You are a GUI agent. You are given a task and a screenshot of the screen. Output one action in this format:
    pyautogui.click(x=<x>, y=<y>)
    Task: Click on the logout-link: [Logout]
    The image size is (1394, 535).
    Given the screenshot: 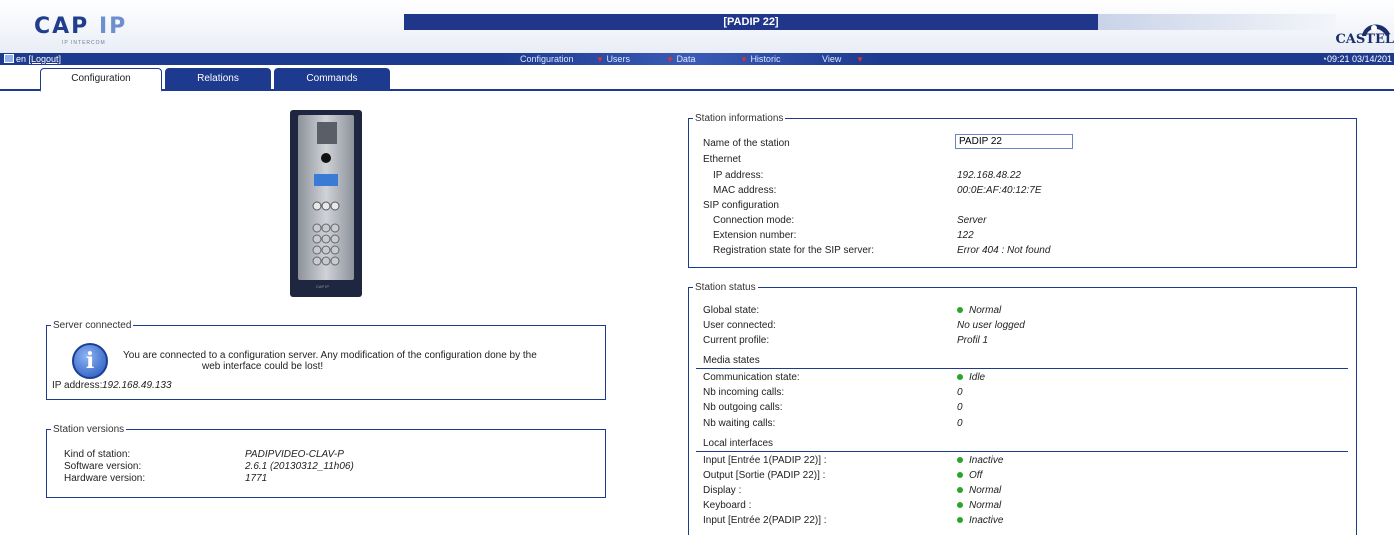 What is the action you would take?
    pyautogui.click(x=45, y=59)
    